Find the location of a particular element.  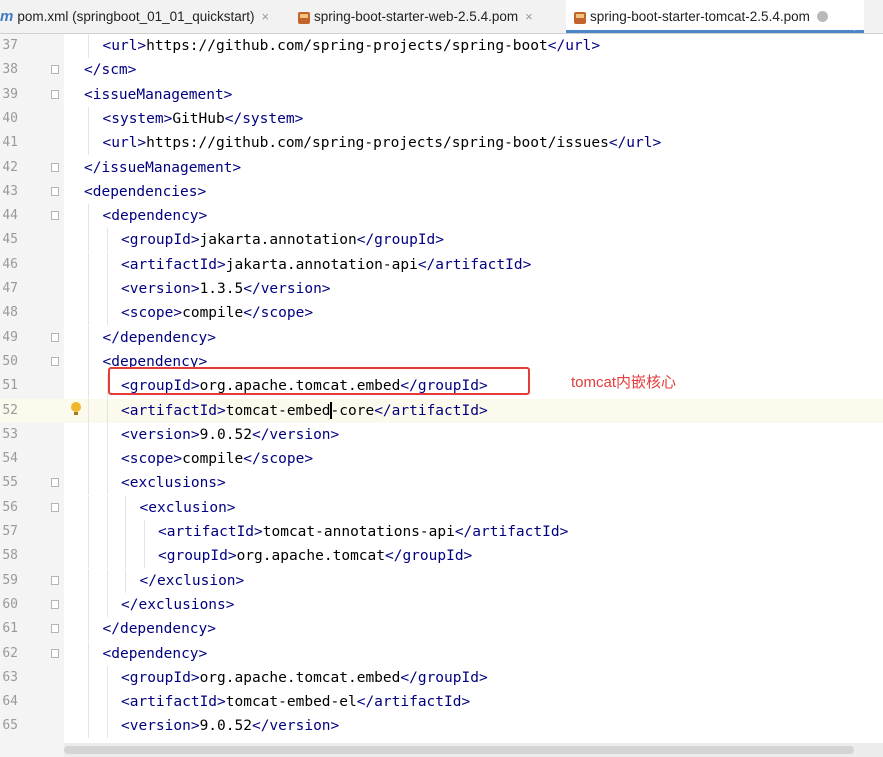

code-text: <issueManagement> is located at coordinates (158, 95).